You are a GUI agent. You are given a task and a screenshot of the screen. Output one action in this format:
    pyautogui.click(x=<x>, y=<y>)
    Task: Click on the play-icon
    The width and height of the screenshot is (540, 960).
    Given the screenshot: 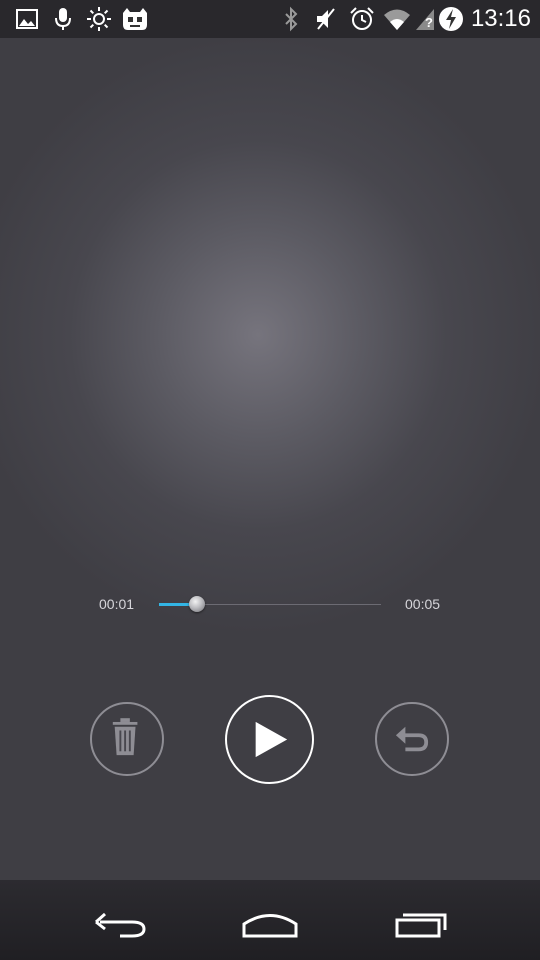 What is the action you would take?
    pyautogui.click(x=271, y=739)
    